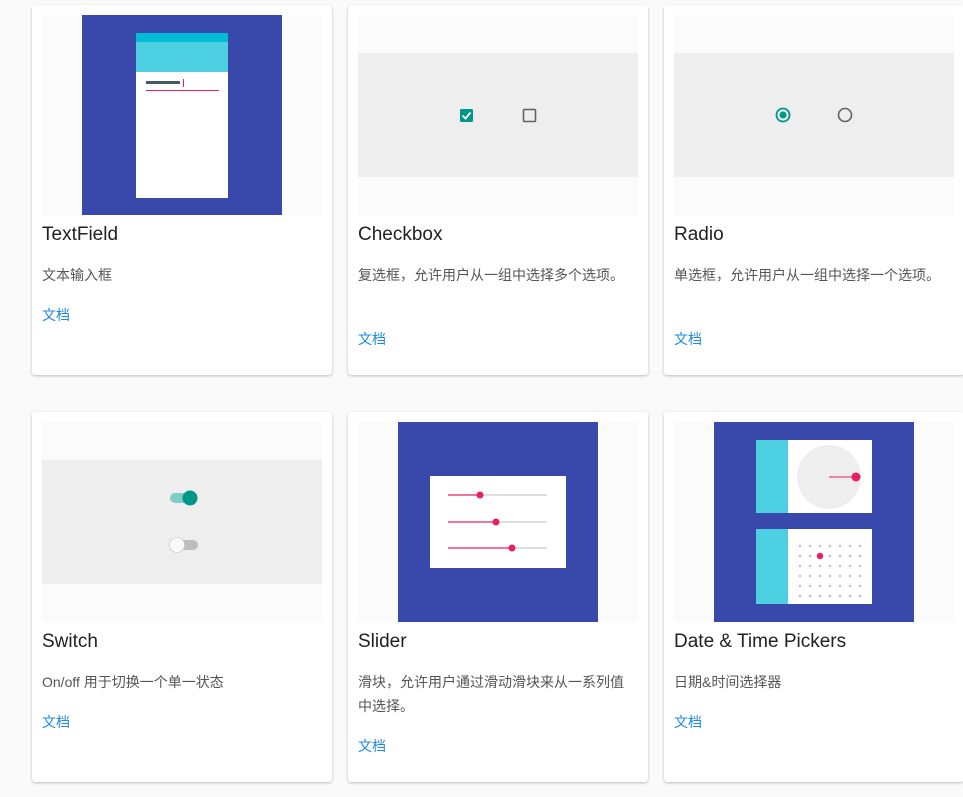 This screenshot has height=797, width=963. Describe the element at coordinates (491, 275) in the screenshot. I see `card-description: 复选框，允许用户从一组中选择多个选项。` at that location.